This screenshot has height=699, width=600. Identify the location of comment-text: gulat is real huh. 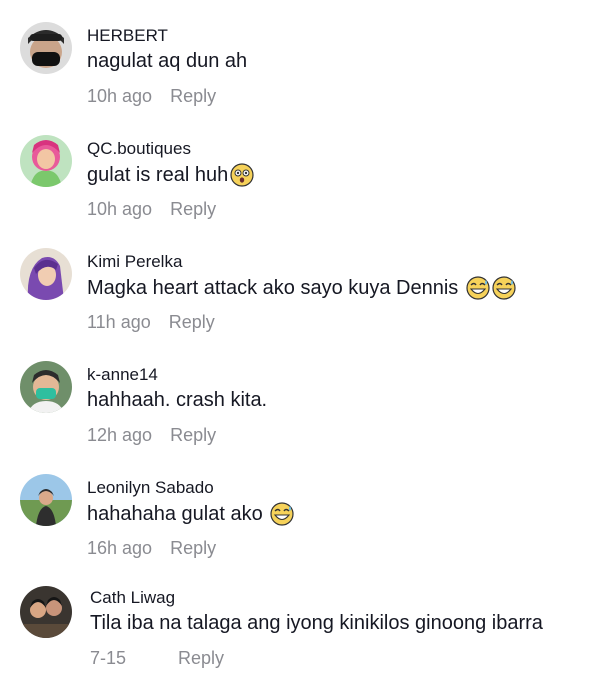
(170, 175).